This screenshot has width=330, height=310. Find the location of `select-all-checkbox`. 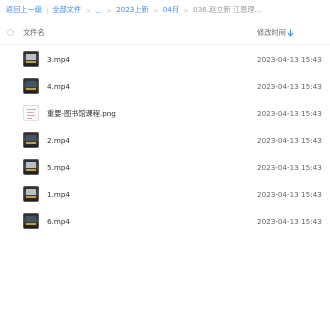

select-all-checkbox is located at coordinates (10, 32).